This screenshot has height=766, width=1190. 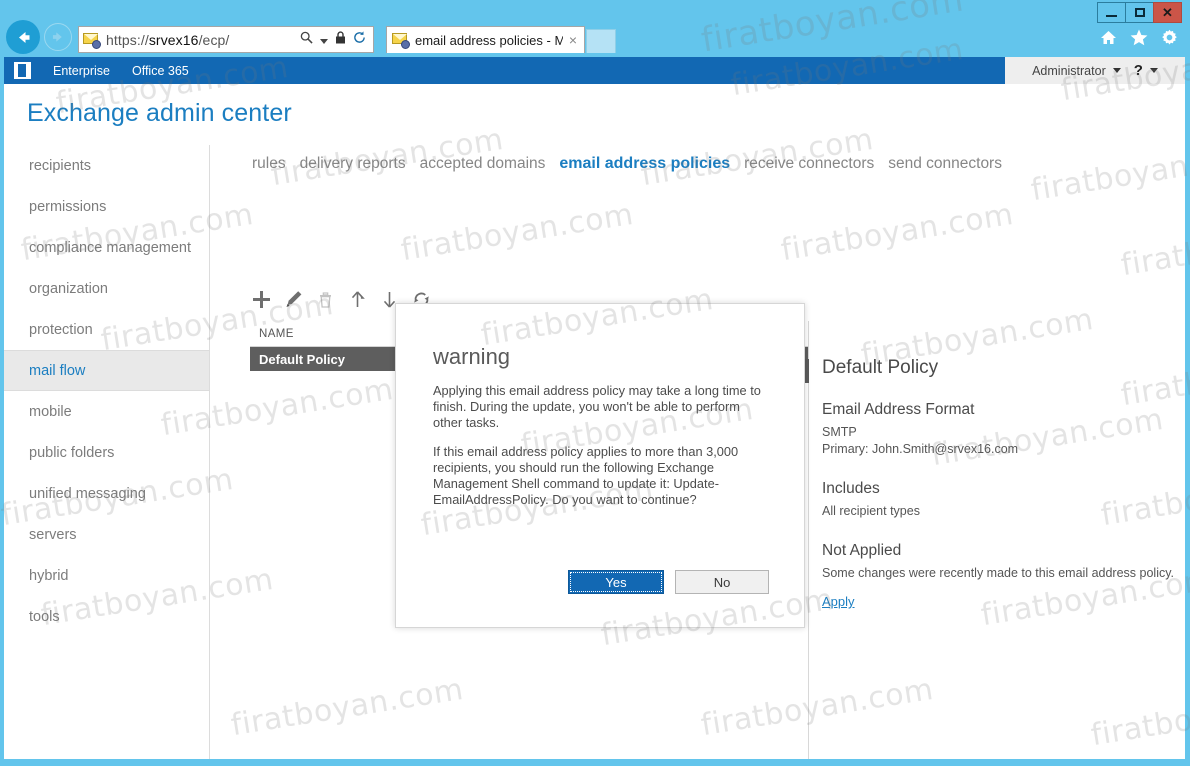 I want to click on sidebar-item-organization: organization, so click(x=106, y=288).